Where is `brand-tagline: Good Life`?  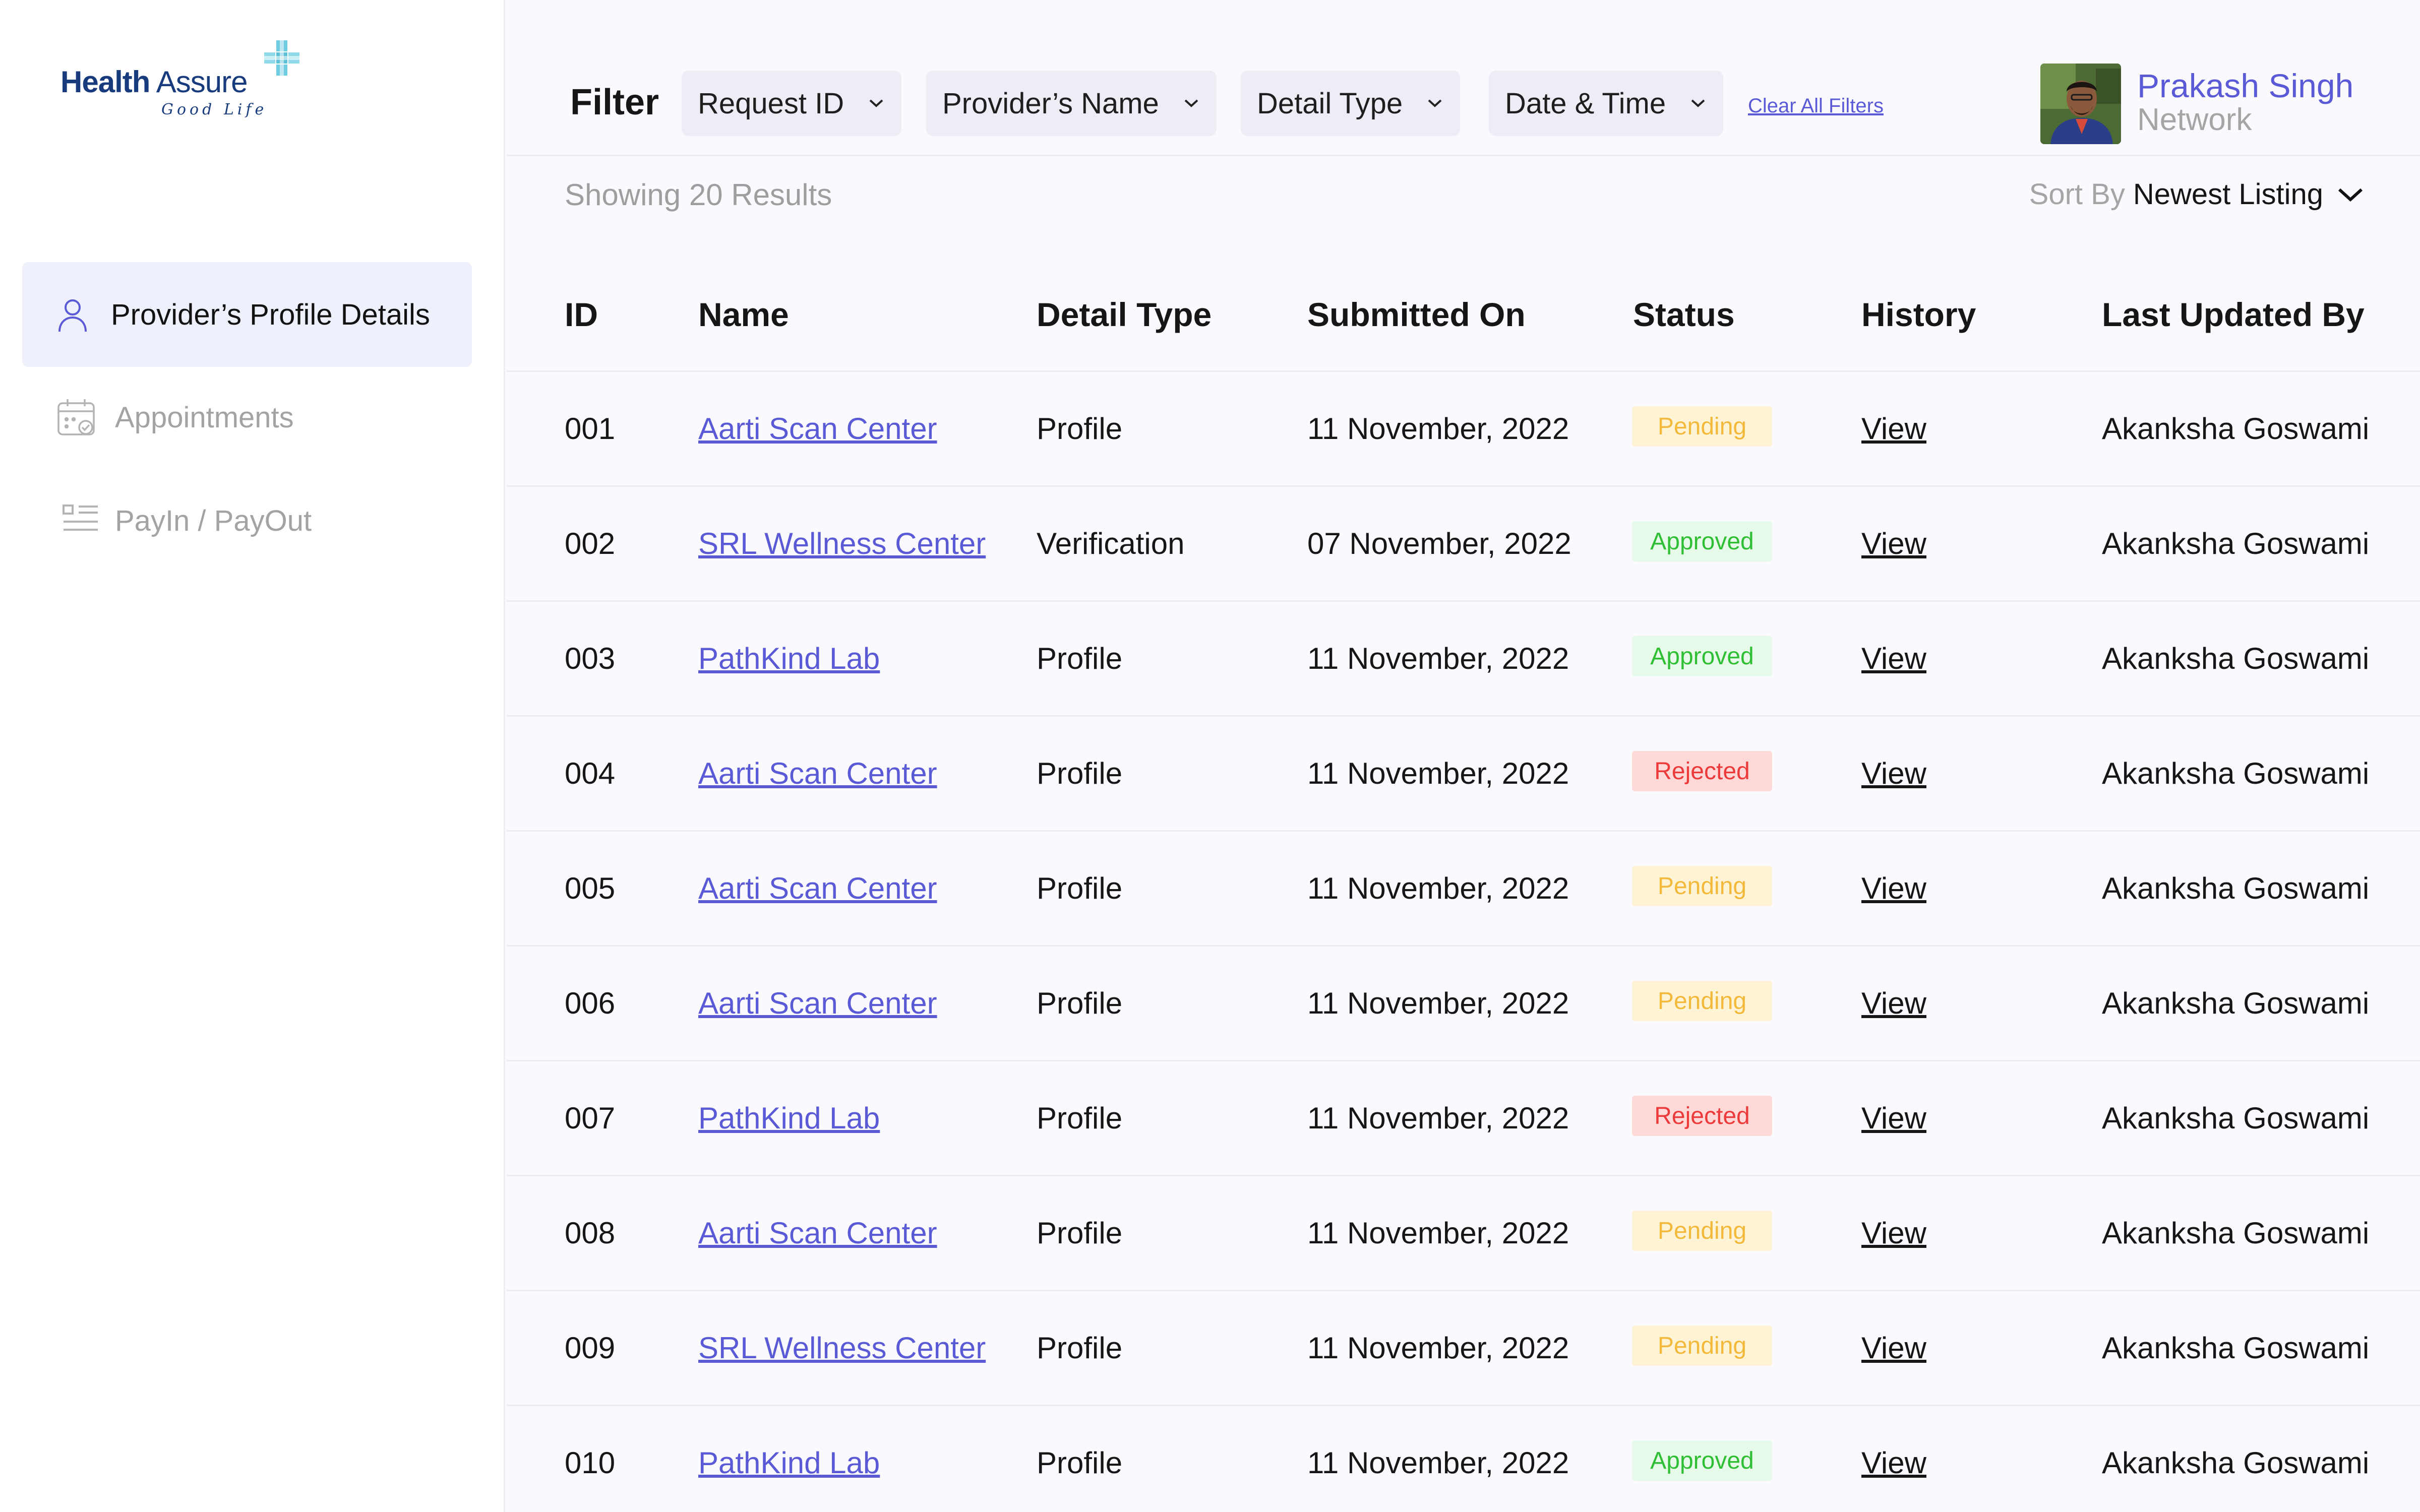 brand-tagline: Good Life is located at coordinates (214, 109).